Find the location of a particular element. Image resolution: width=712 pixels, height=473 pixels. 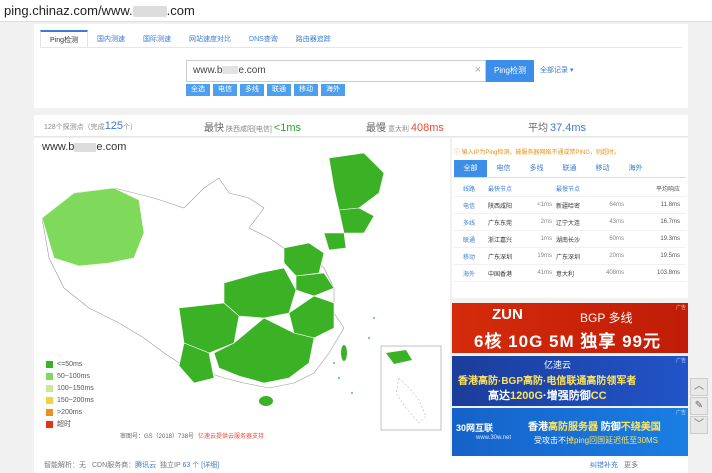

ad3-headline: 香港高防服务器 防御不绕美国 is located at coordinates (594, 425).